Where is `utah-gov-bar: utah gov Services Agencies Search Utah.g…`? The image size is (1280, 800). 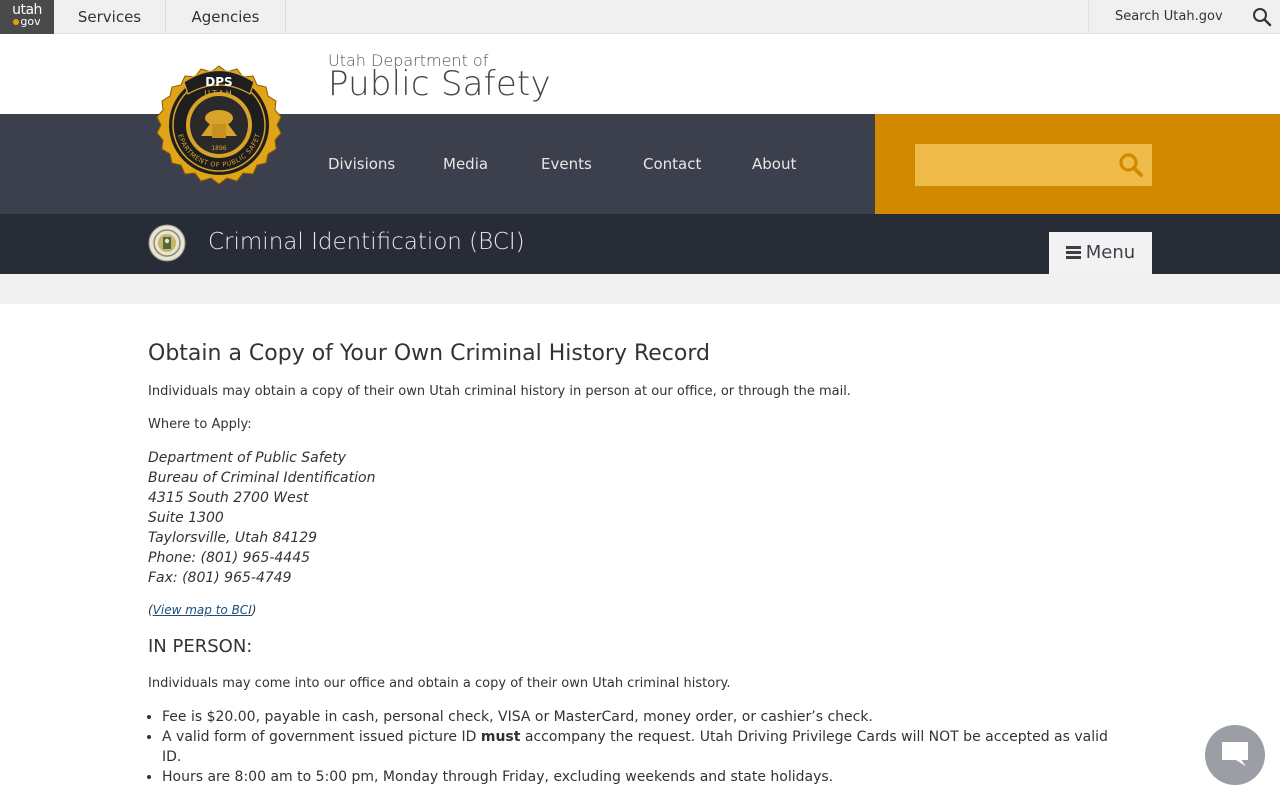
utah-gov-bar: utah gov Services Agencies Search Utah.g… is located at coordinates (640, 17).